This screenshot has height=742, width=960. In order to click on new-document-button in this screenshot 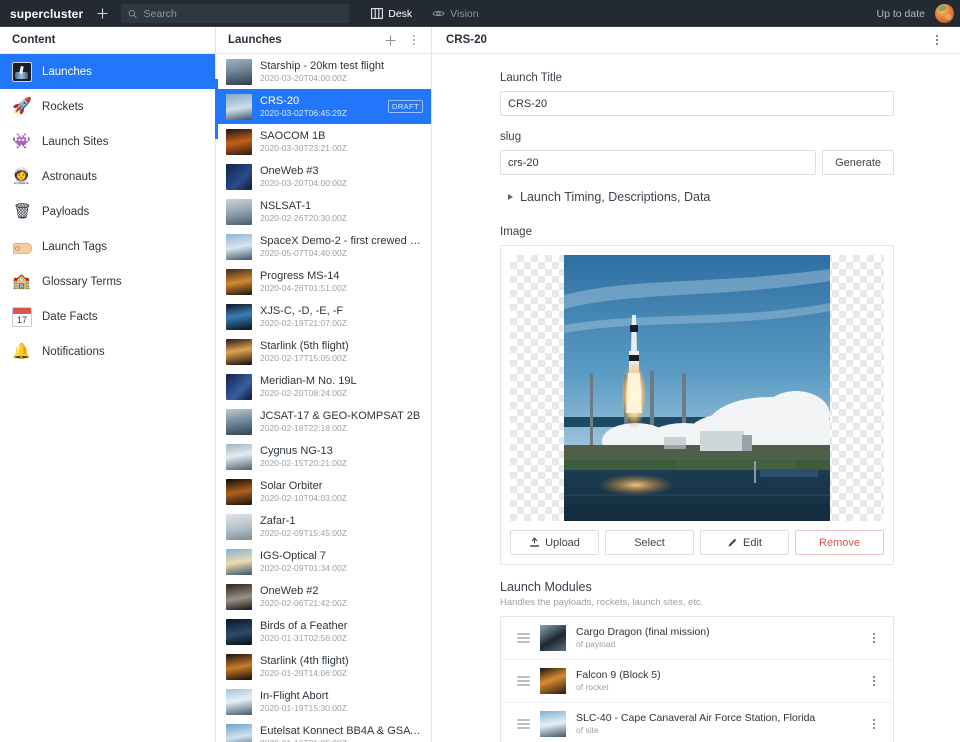, I will do `click(102, 14)`.